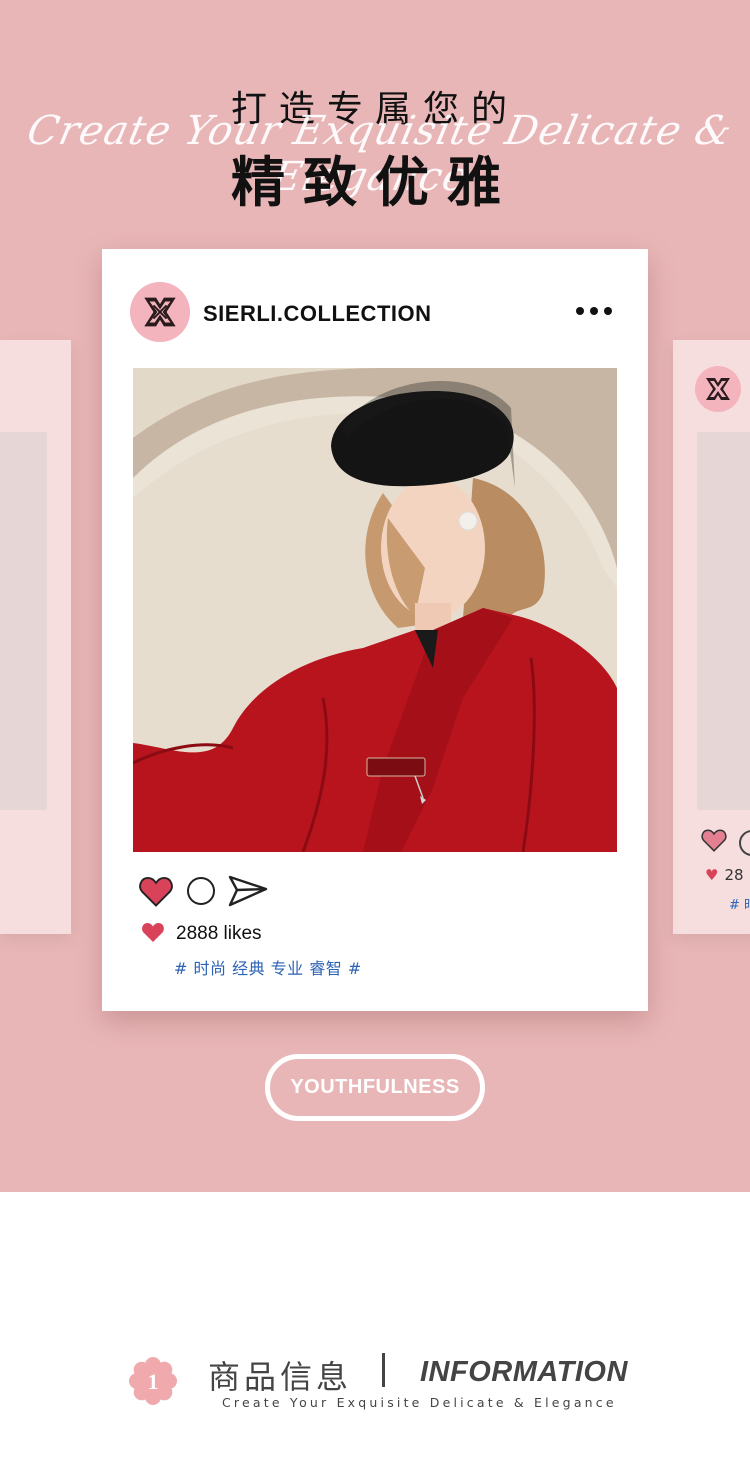  Describe the element at coordinates (723, 621) in the screenshot. I see `side-card-right-photo` at that location.